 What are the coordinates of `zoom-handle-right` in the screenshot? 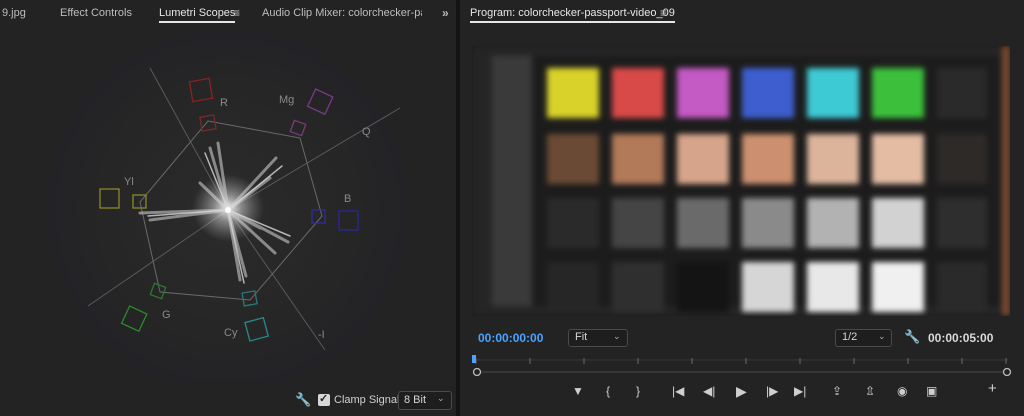 It's located at (1007, 371).